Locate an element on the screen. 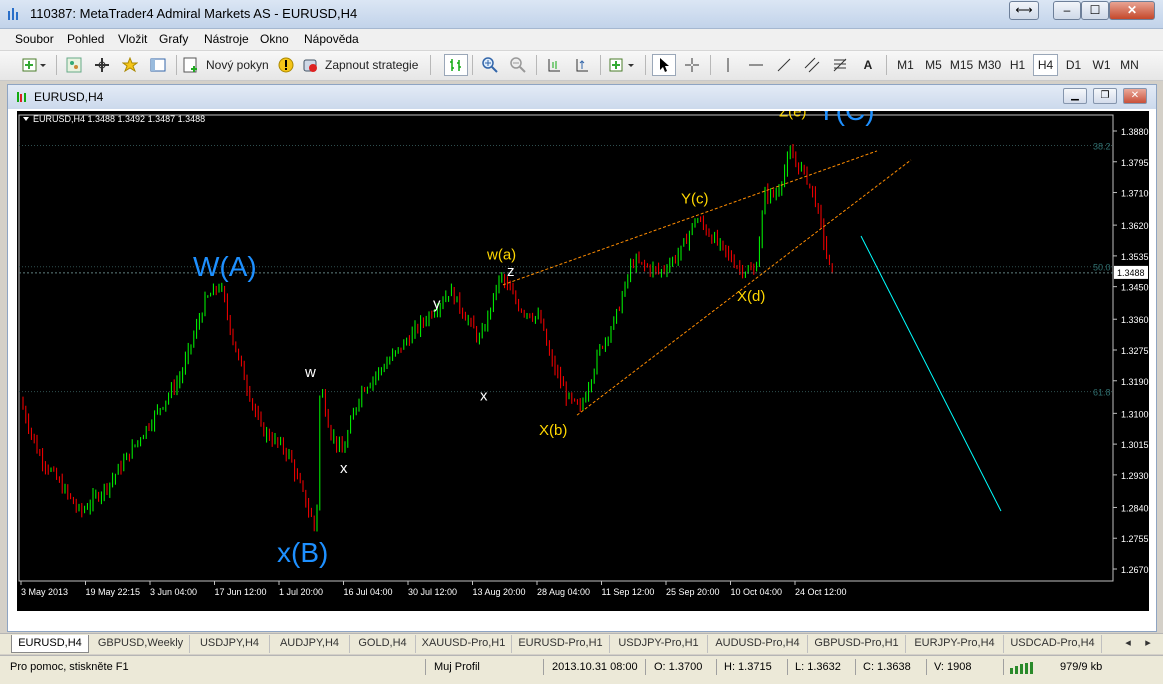  tab-usdcad-pro-h4: USDCAD-Pro,H4 is located at coordinates (1053, 644).